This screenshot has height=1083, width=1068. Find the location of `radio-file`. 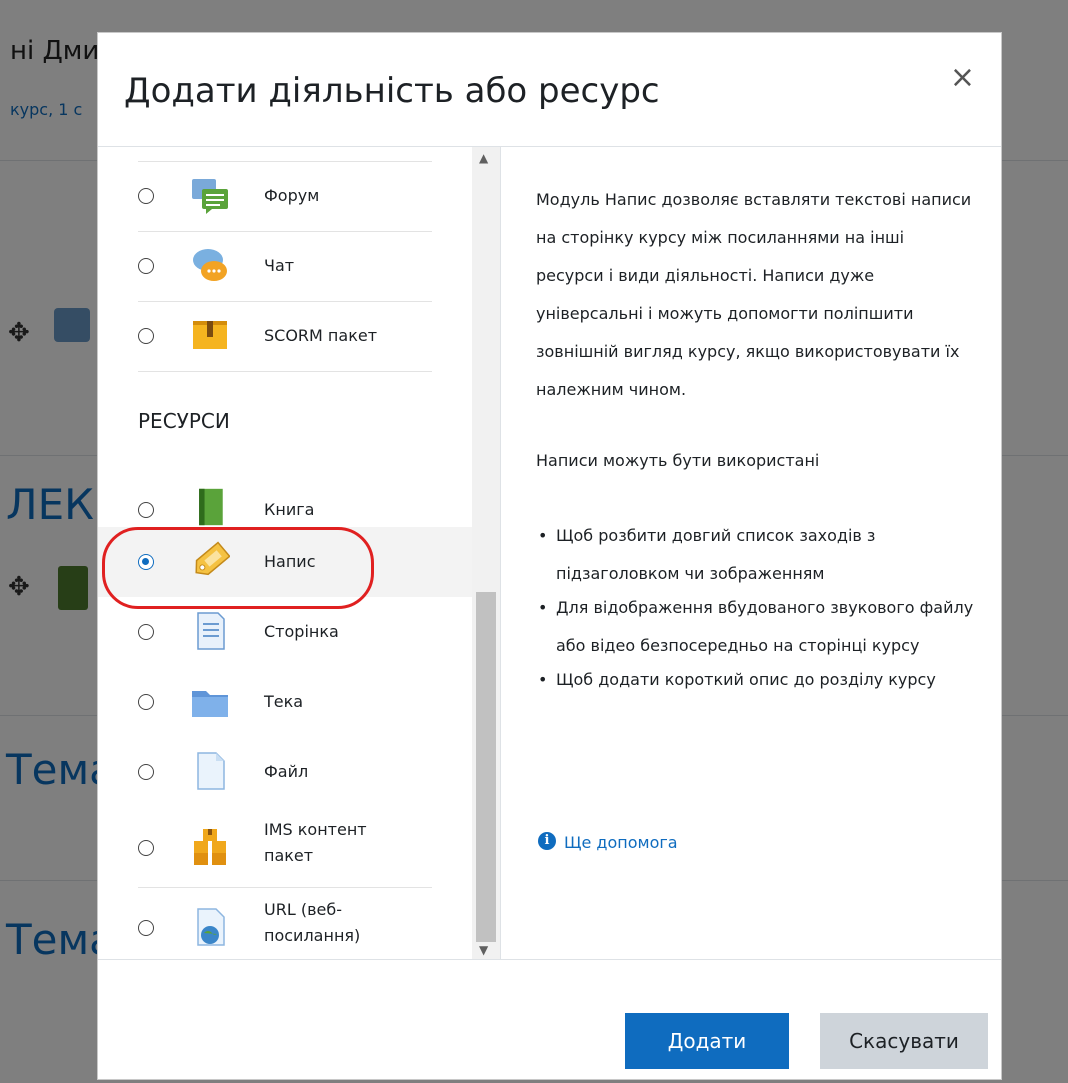

radio-file is located at coordinates (146, 772).